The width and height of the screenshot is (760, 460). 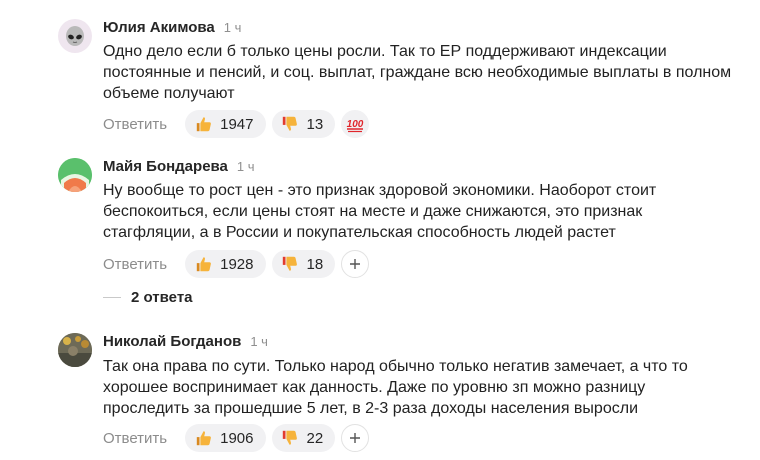 What do you see at coordinates (315, 438) in the screenshot?
I see `dislike-count: 22` at bounding box center [315, 438].